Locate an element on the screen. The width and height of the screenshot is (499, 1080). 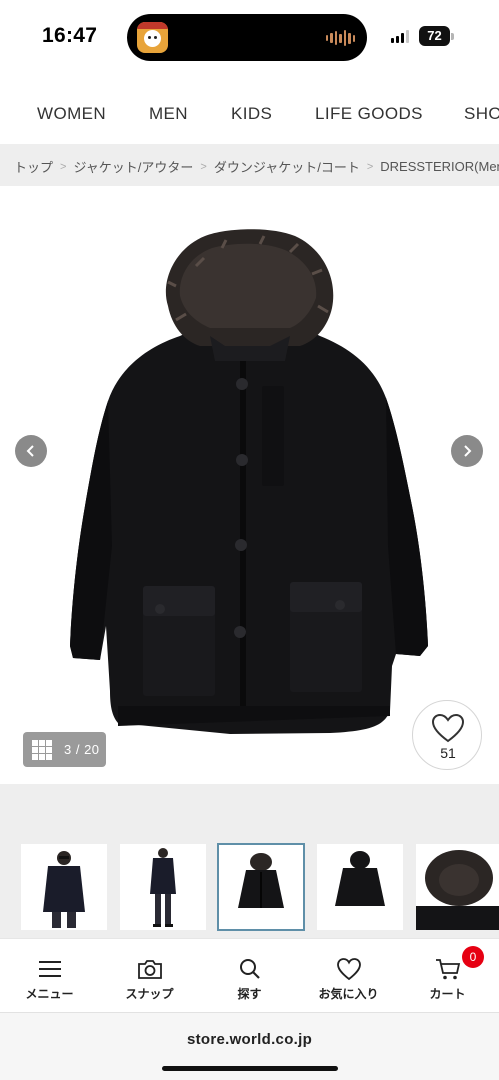
url-text: store.world.co.jp is located at coordinates (249, 1039).